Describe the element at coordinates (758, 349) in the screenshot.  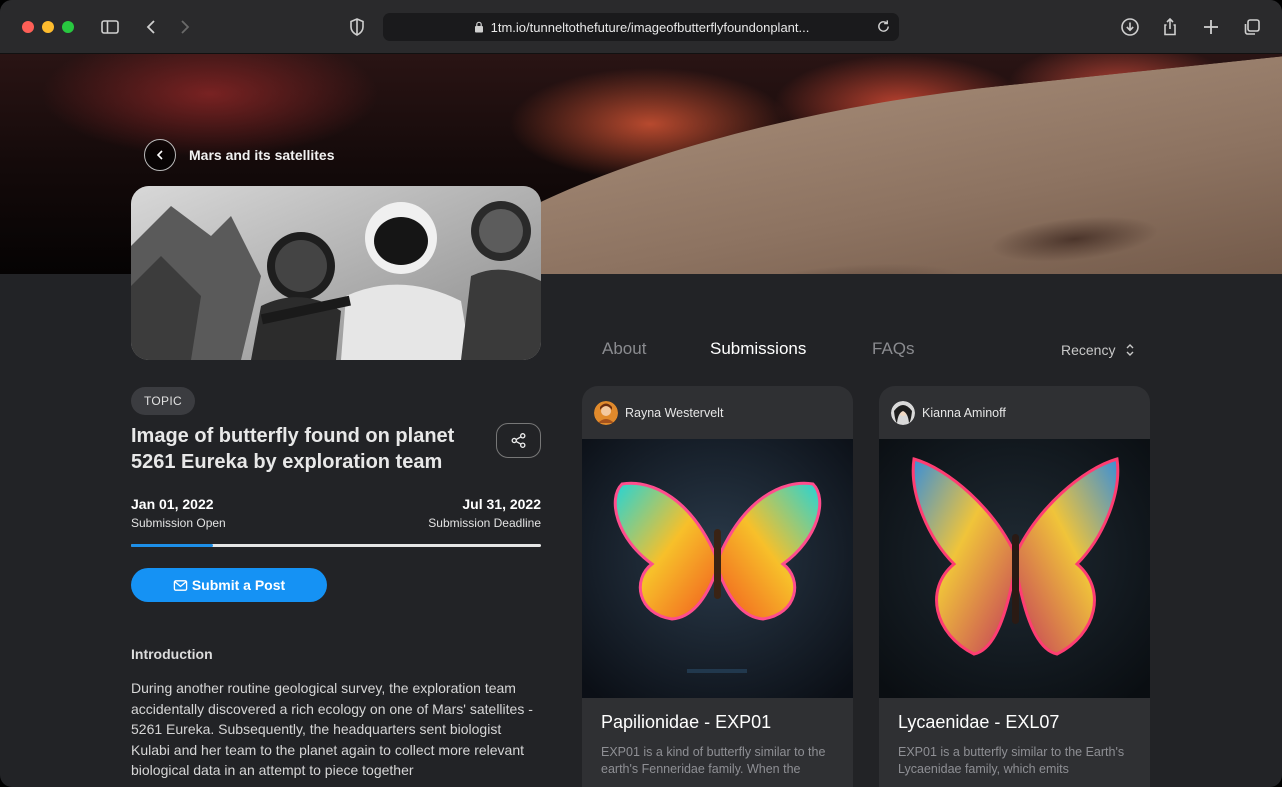
I see `tab-submissions: Submissions` at that location.